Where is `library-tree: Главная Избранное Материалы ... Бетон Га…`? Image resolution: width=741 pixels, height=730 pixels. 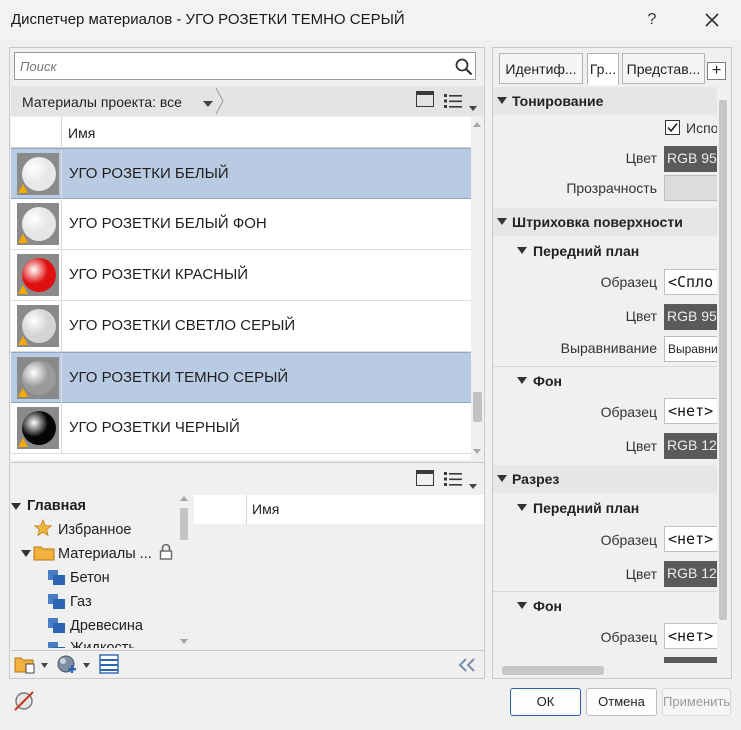
library-tree: Главная Избранное Материалы ... Бетон Га… is located at coordinates (94, 570).